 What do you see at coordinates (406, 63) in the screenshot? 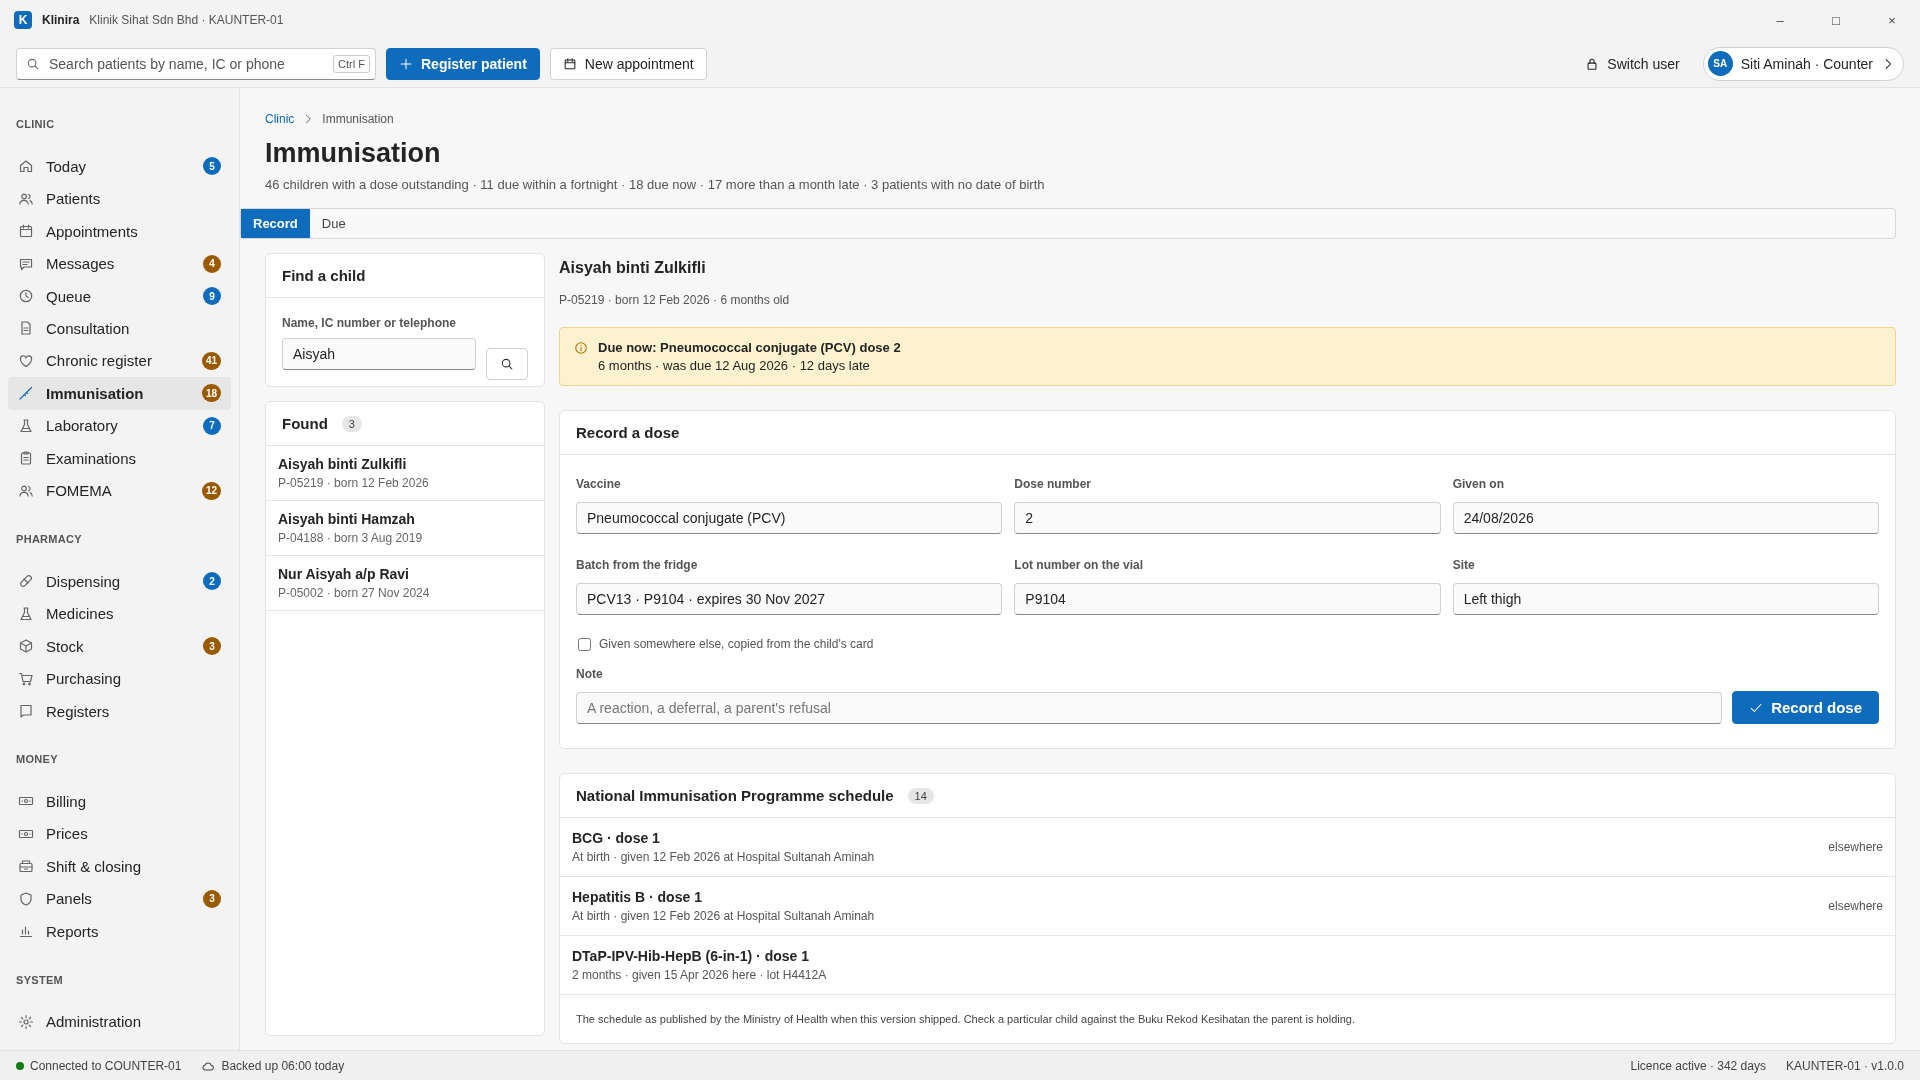
I see `plus-icon` at bounding box center [406, 63].